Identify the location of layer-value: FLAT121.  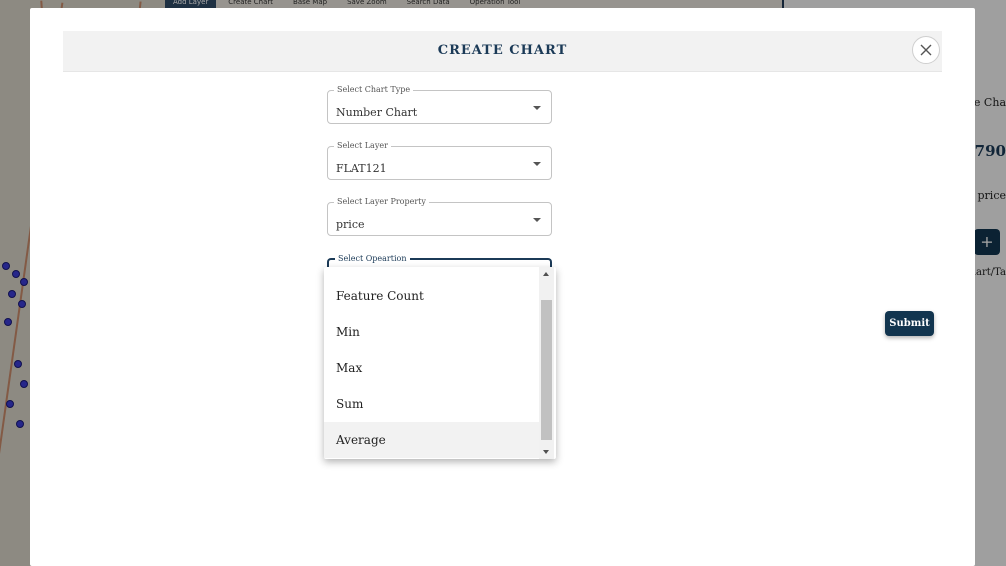
(361, 168).